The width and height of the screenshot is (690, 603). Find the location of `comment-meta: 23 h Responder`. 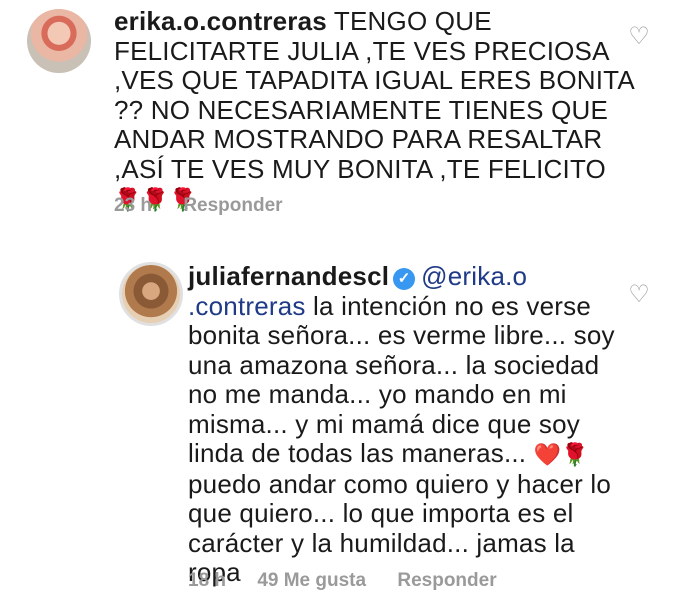

comment-meta: 23 h Responder is located at coordinates (211, 206).